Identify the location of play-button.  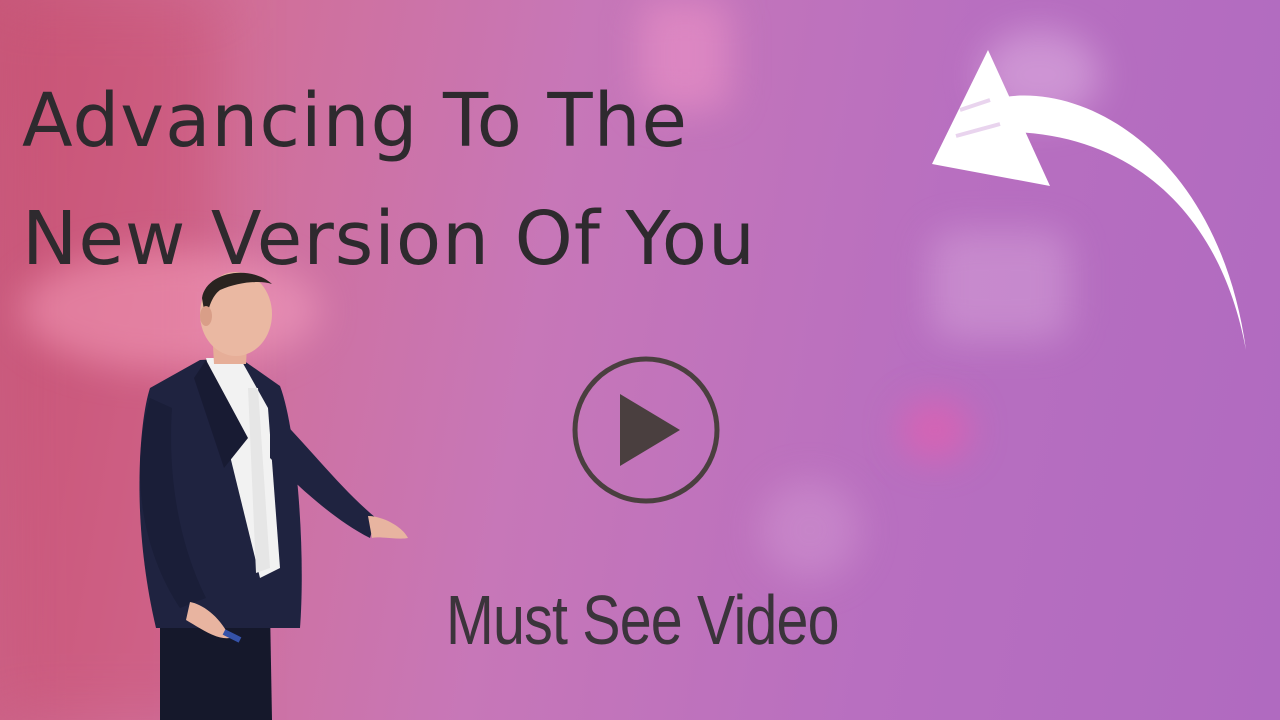
(646, 430).